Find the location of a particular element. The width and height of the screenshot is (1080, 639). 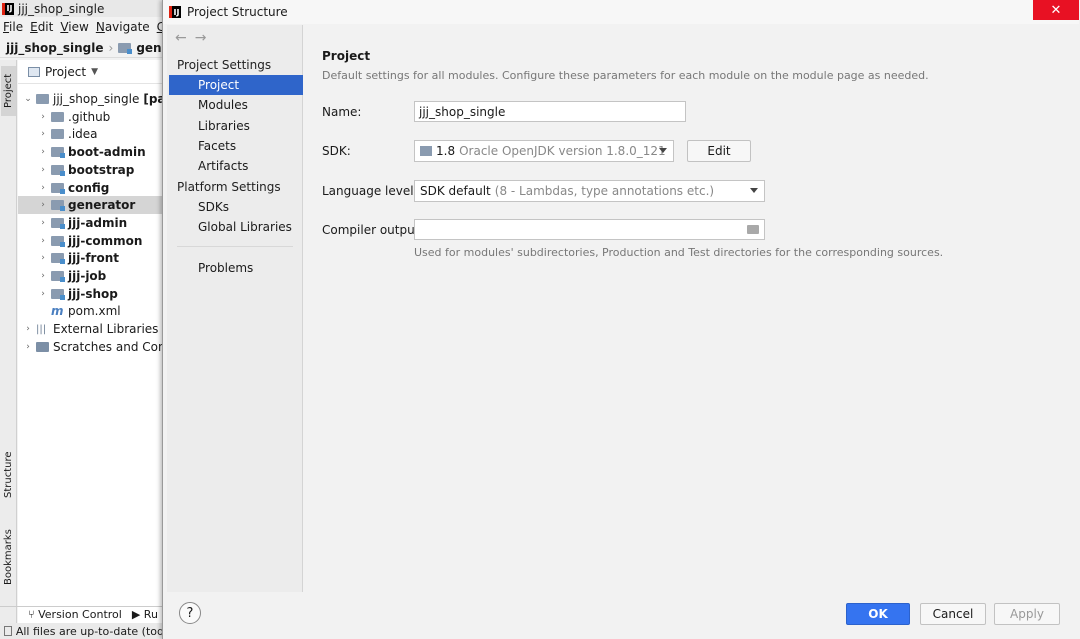

chevron-down-icon: ⌄ is located at coordinates (28, 99).